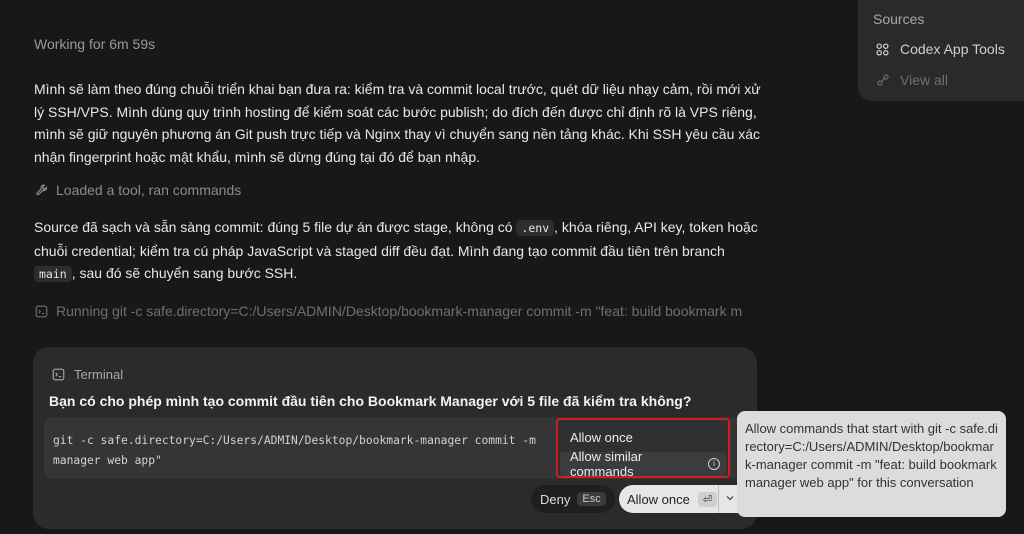 The image size is (1024, 534). I want to click on source-item-label: Codex App Tools, so click(952, 49).